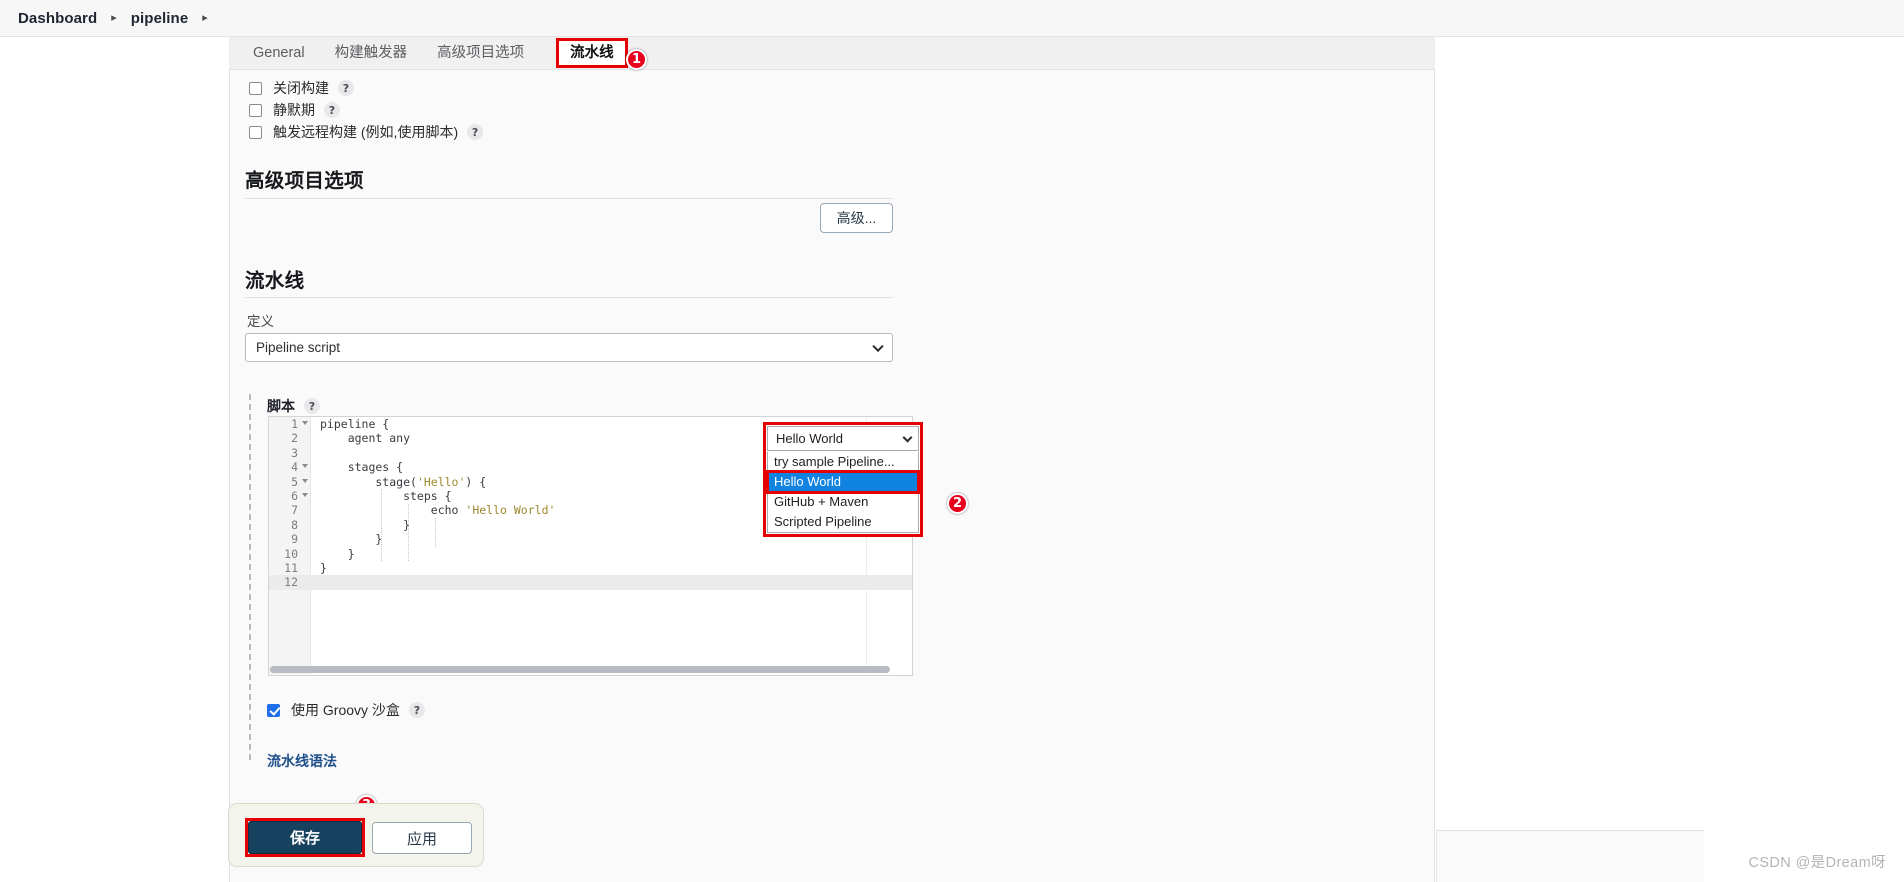 Image resolution: width=1904 pixels, height=882 pixels. What do you see at coordinates (273, 710) in the screenshot?
I see `checkbox-groovy-sandbox` at bounding box center [273, 710].